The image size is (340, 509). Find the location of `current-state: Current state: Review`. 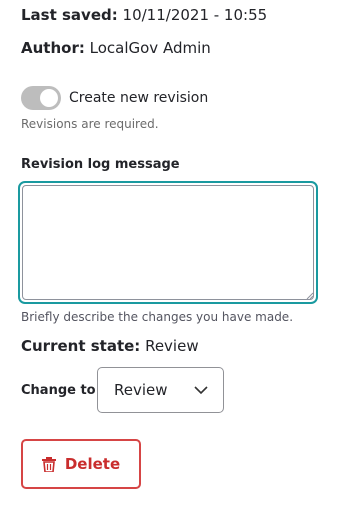

current-state: Current state: Review is located at coordinates (110, 346).